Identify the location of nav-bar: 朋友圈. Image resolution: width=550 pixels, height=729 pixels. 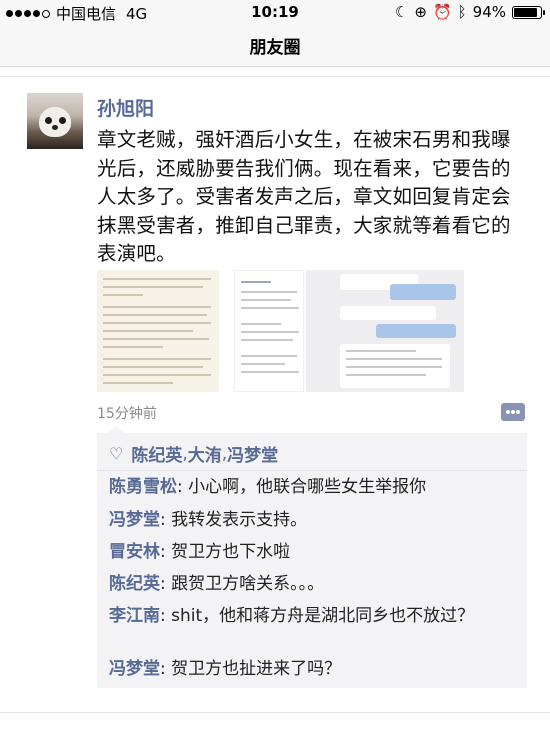
(275, 45).